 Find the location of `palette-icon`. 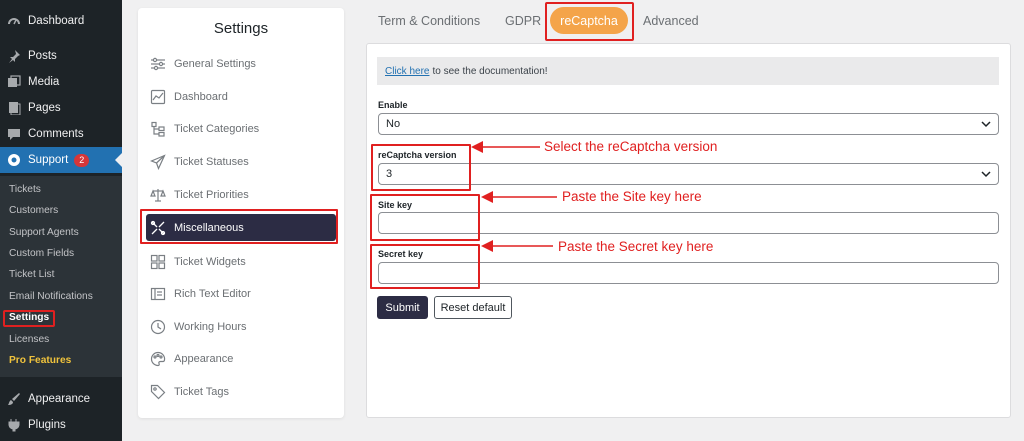

palette-icon is located at coordinates (158, 359).